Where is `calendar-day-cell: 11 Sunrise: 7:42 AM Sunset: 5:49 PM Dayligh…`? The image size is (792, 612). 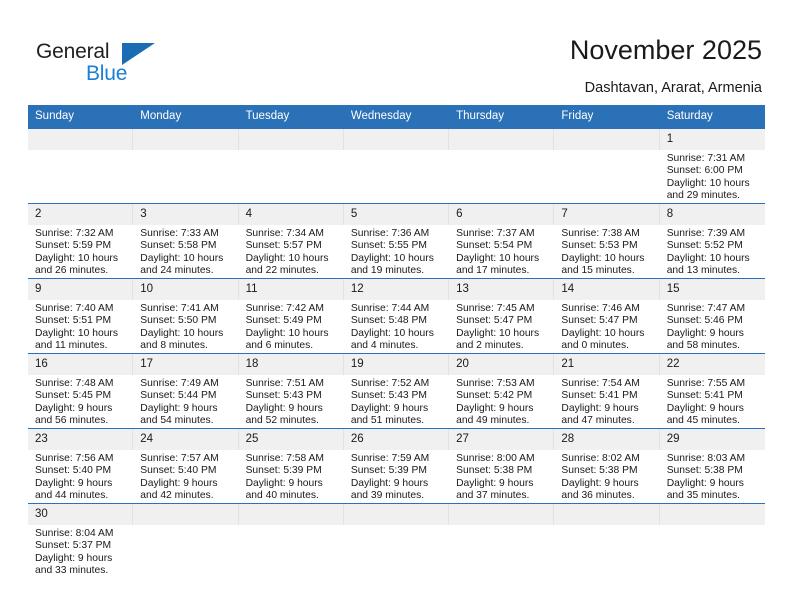 calendar-day-cell: 11 Sunrise: 7:42 AM Sunset: 5:49 PM Dayligh… is located at coordinates (291, 316).